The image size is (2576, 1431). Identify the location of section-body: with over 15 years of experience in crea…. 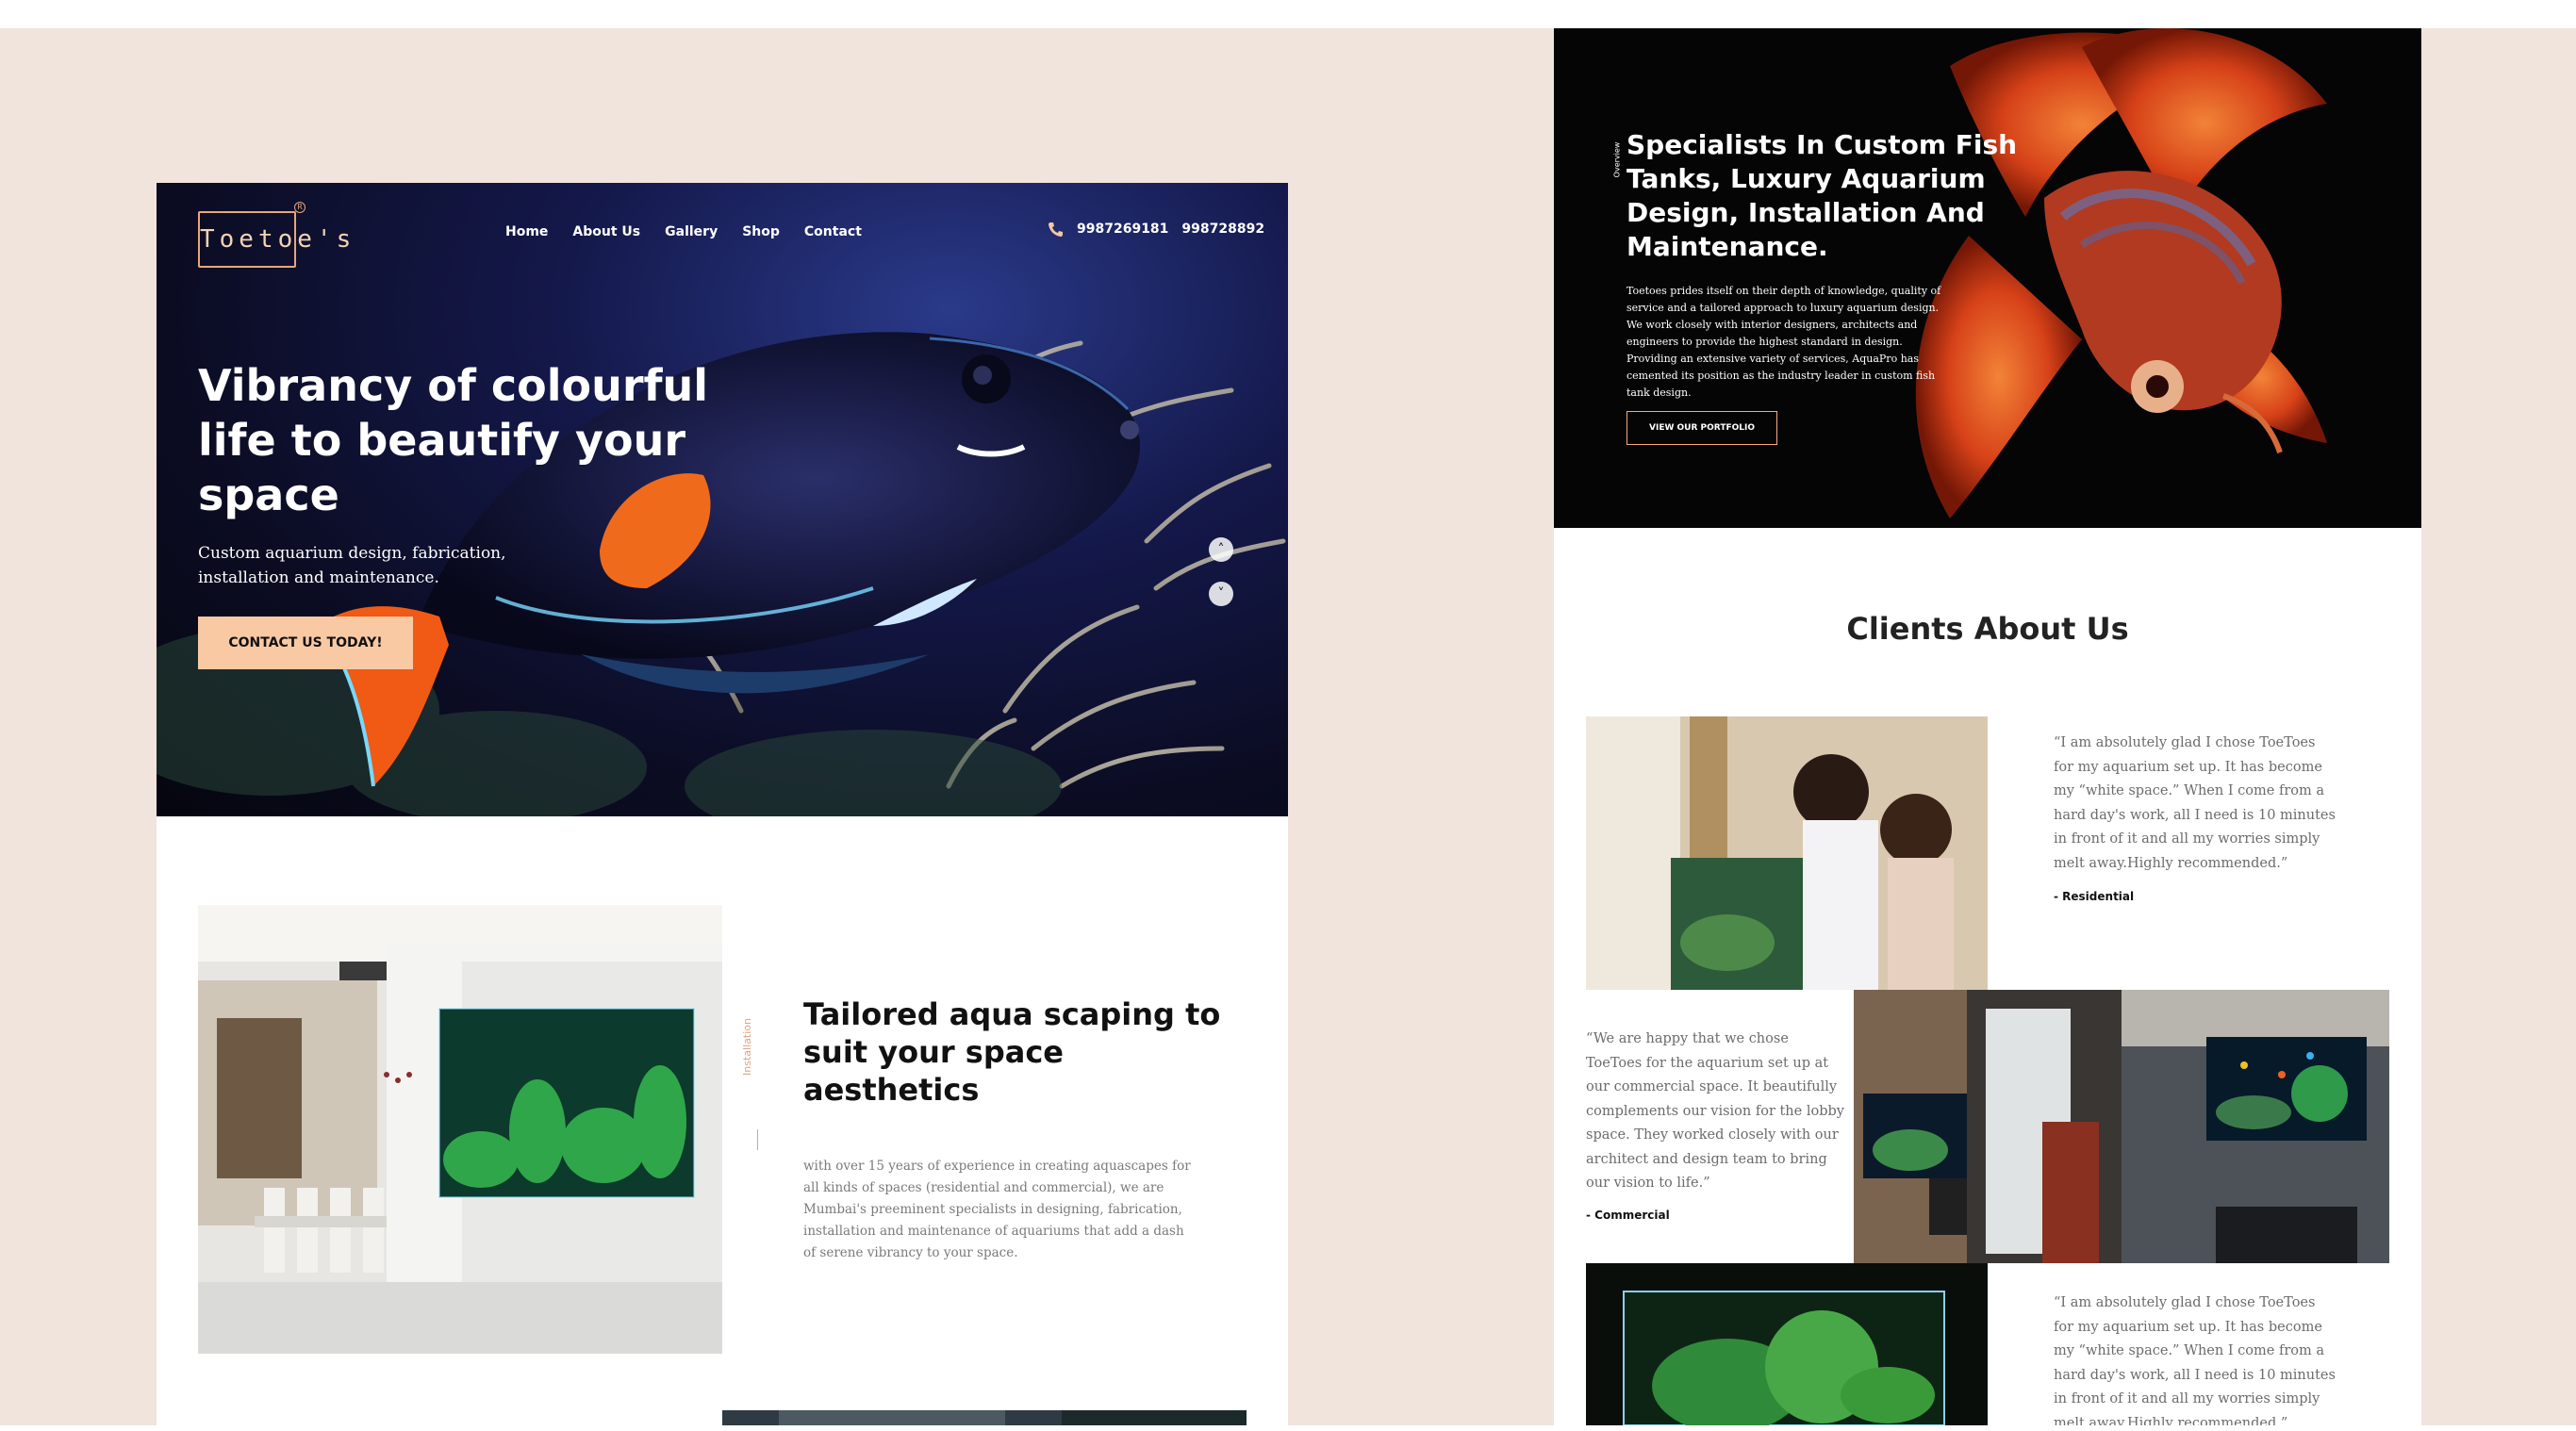
(997, 1209).